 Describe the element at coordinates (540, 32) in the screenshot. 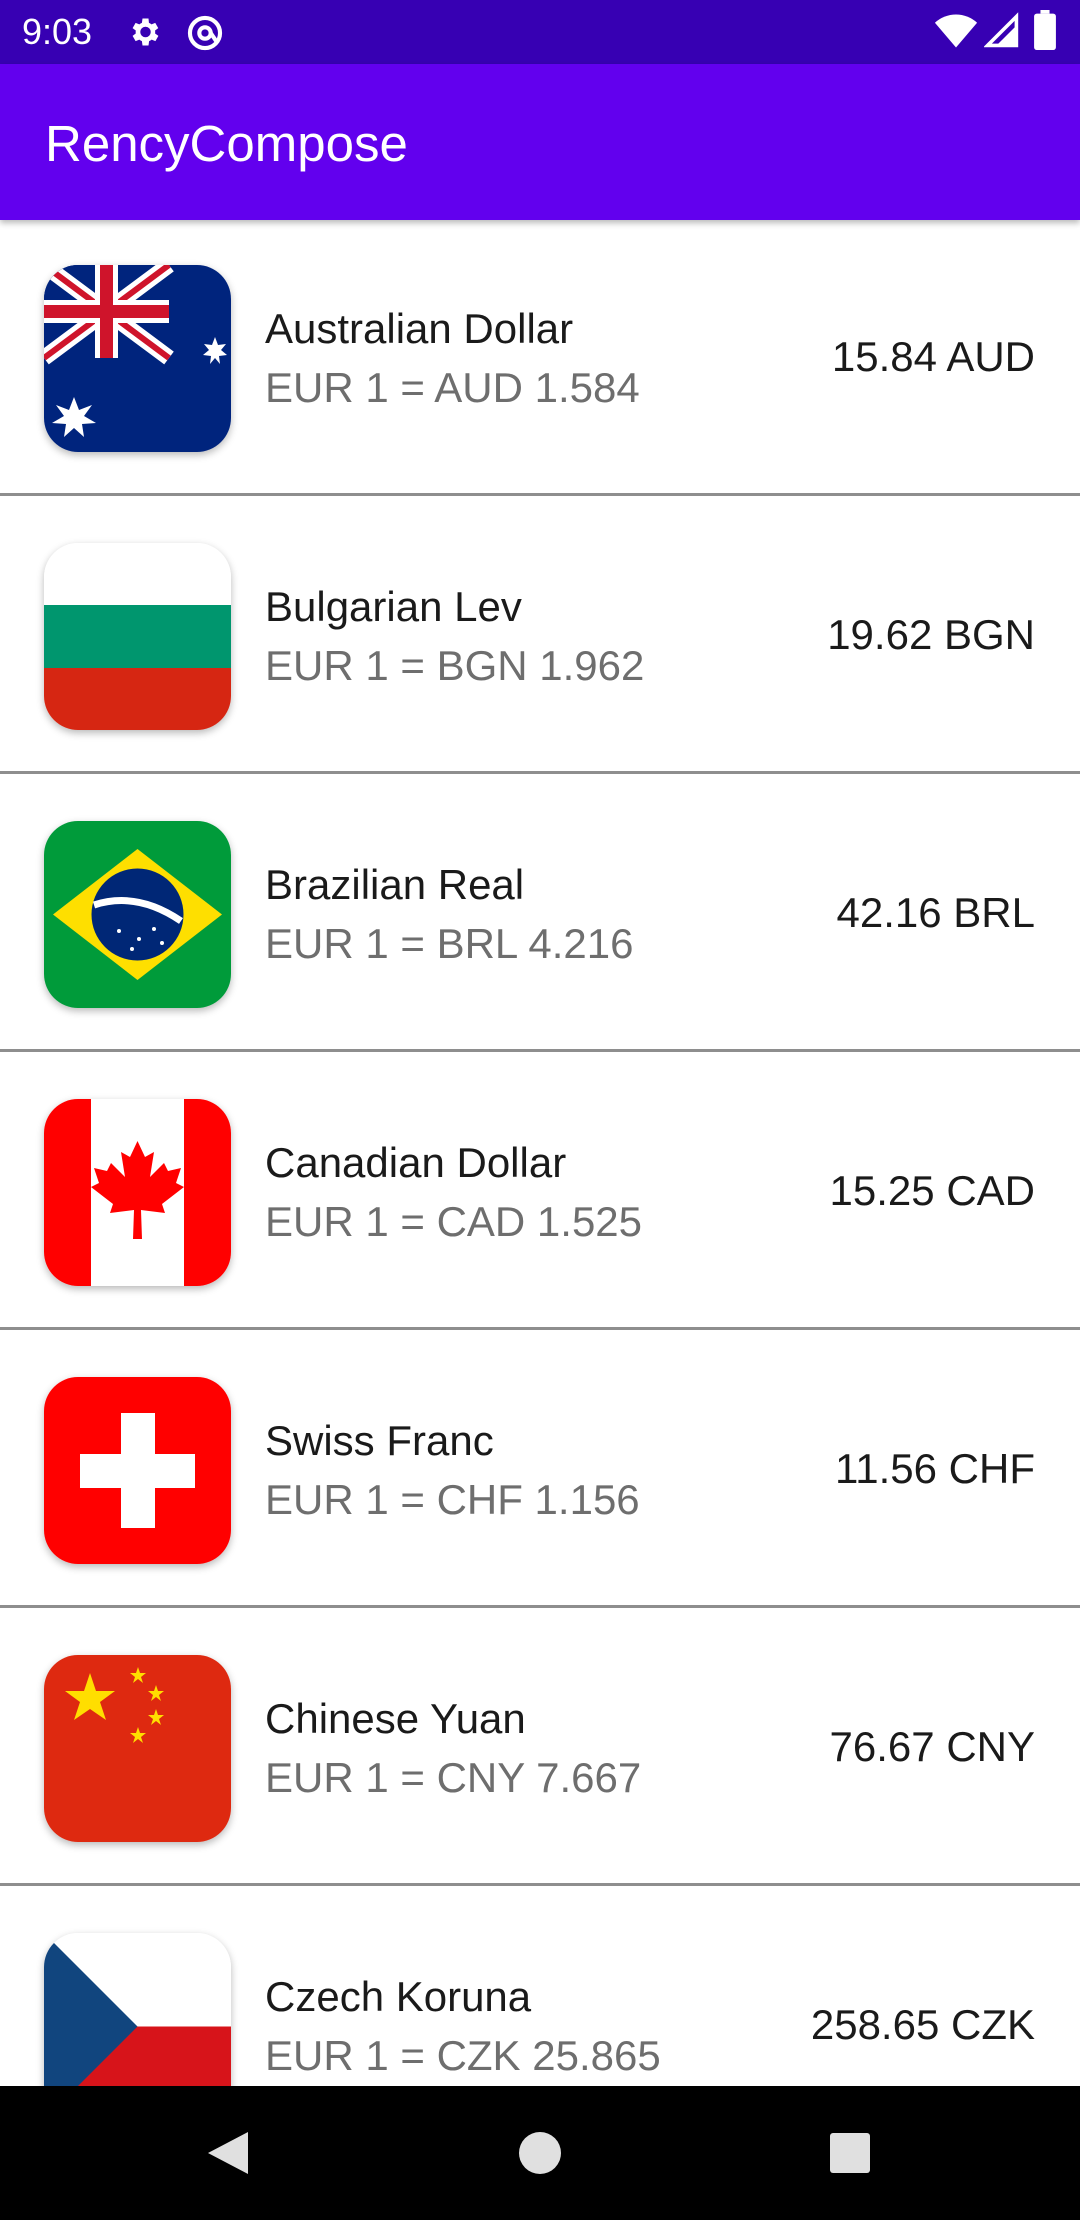

I see `status-bar: 9:03` at that location.